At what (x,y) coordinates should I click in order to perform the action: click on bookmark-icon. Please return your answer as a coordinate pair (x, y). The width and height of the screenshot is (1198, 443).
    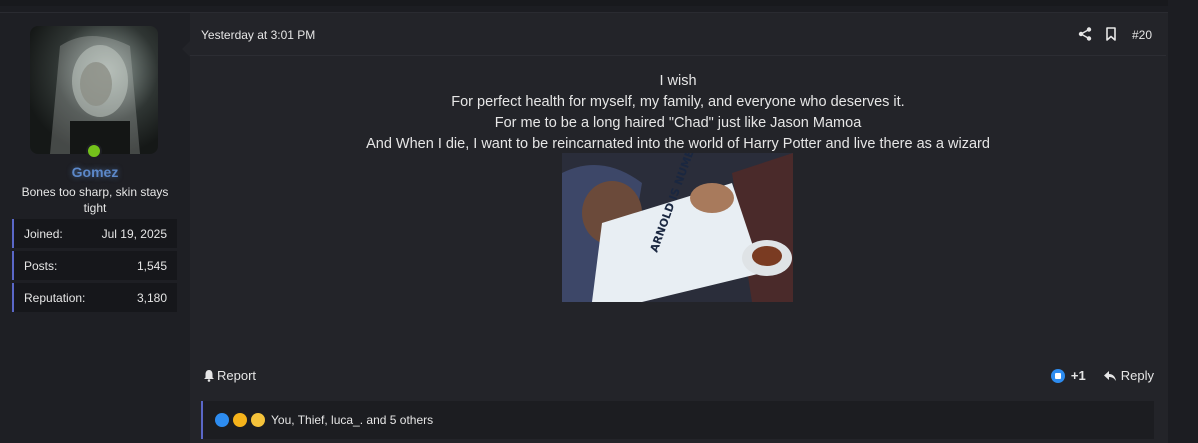
    Looking at the image, I should click on (1111, 34).